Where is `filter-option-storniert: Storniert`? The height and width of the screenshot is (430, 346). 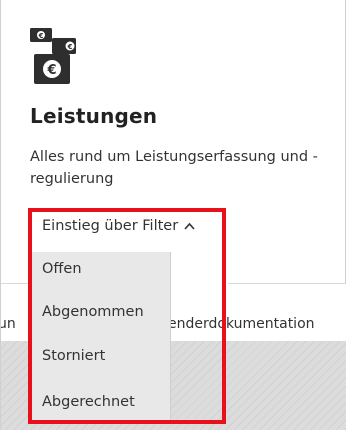
filter-option-storniert: Storniert is located at coordinates (73, 356).